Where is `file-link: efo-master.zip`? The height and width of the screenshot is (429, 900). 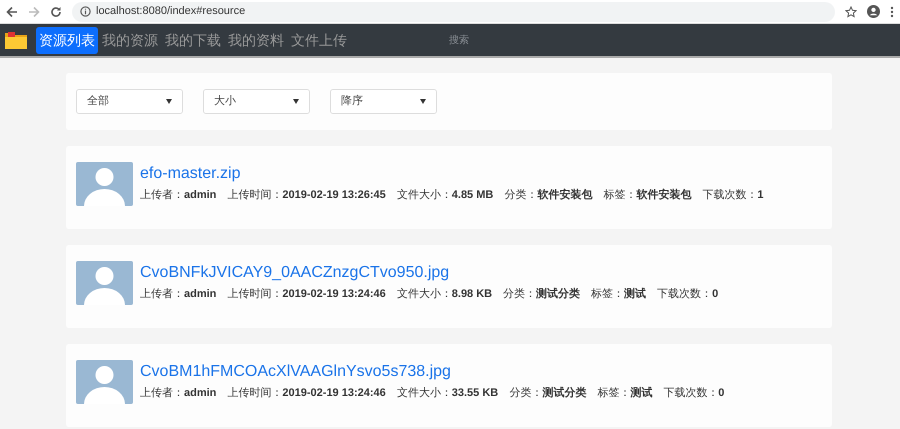 file-link: efo-master.zip is located at coordinates (190, 173).